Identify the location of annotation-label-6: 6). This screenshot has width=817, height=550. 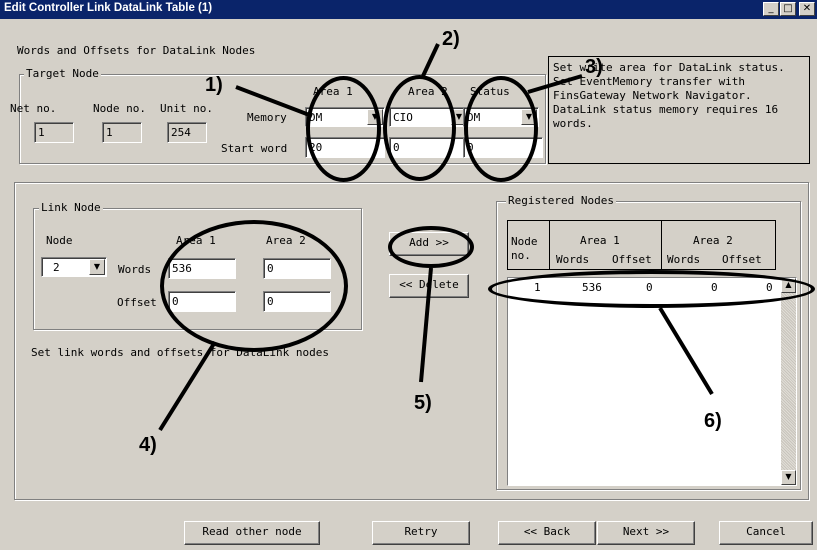
(713, 421).